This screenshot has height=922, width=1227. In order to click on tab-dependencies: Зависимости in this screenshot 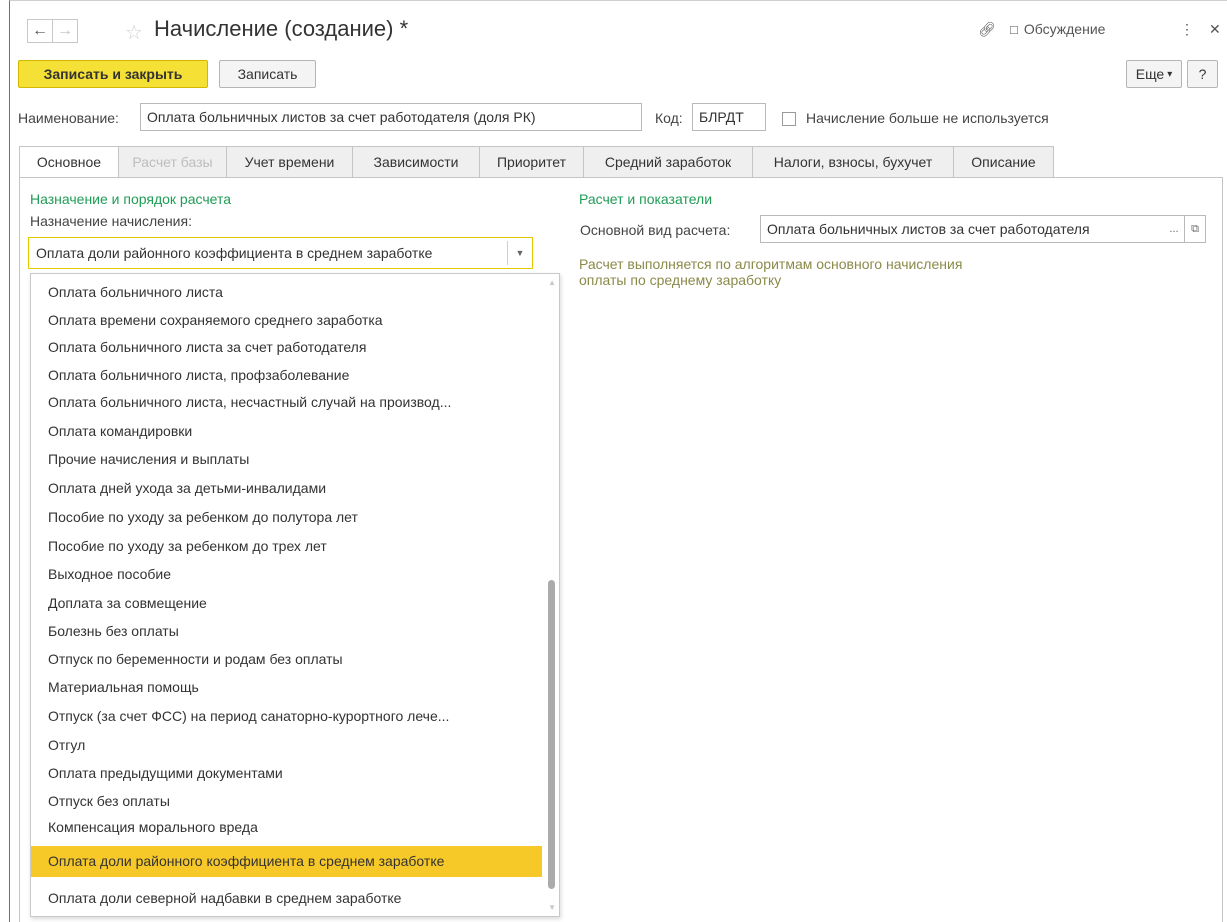, I will do `click(416, 162)`.